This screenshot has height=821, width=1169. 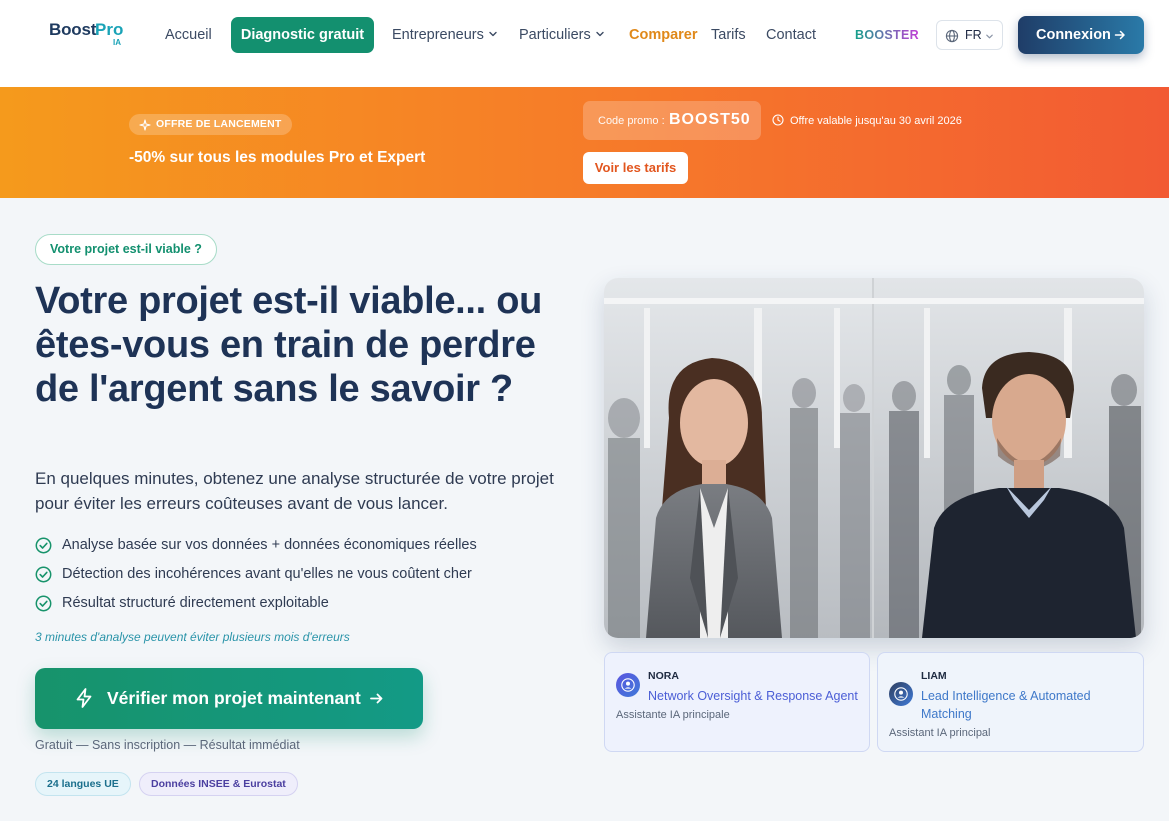 What do you see at coordinates (302, 35) in the screenshot?
I see `diagnostic-button: Diagnostic gratuit` at bounding box center [302, 35].